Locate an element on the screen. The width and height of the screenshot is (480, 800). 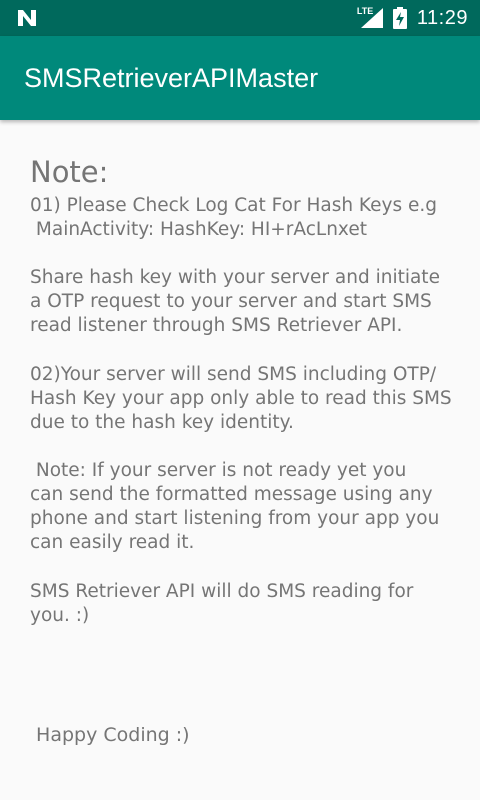
notification-n-icon is located at coordinates (27, 18).